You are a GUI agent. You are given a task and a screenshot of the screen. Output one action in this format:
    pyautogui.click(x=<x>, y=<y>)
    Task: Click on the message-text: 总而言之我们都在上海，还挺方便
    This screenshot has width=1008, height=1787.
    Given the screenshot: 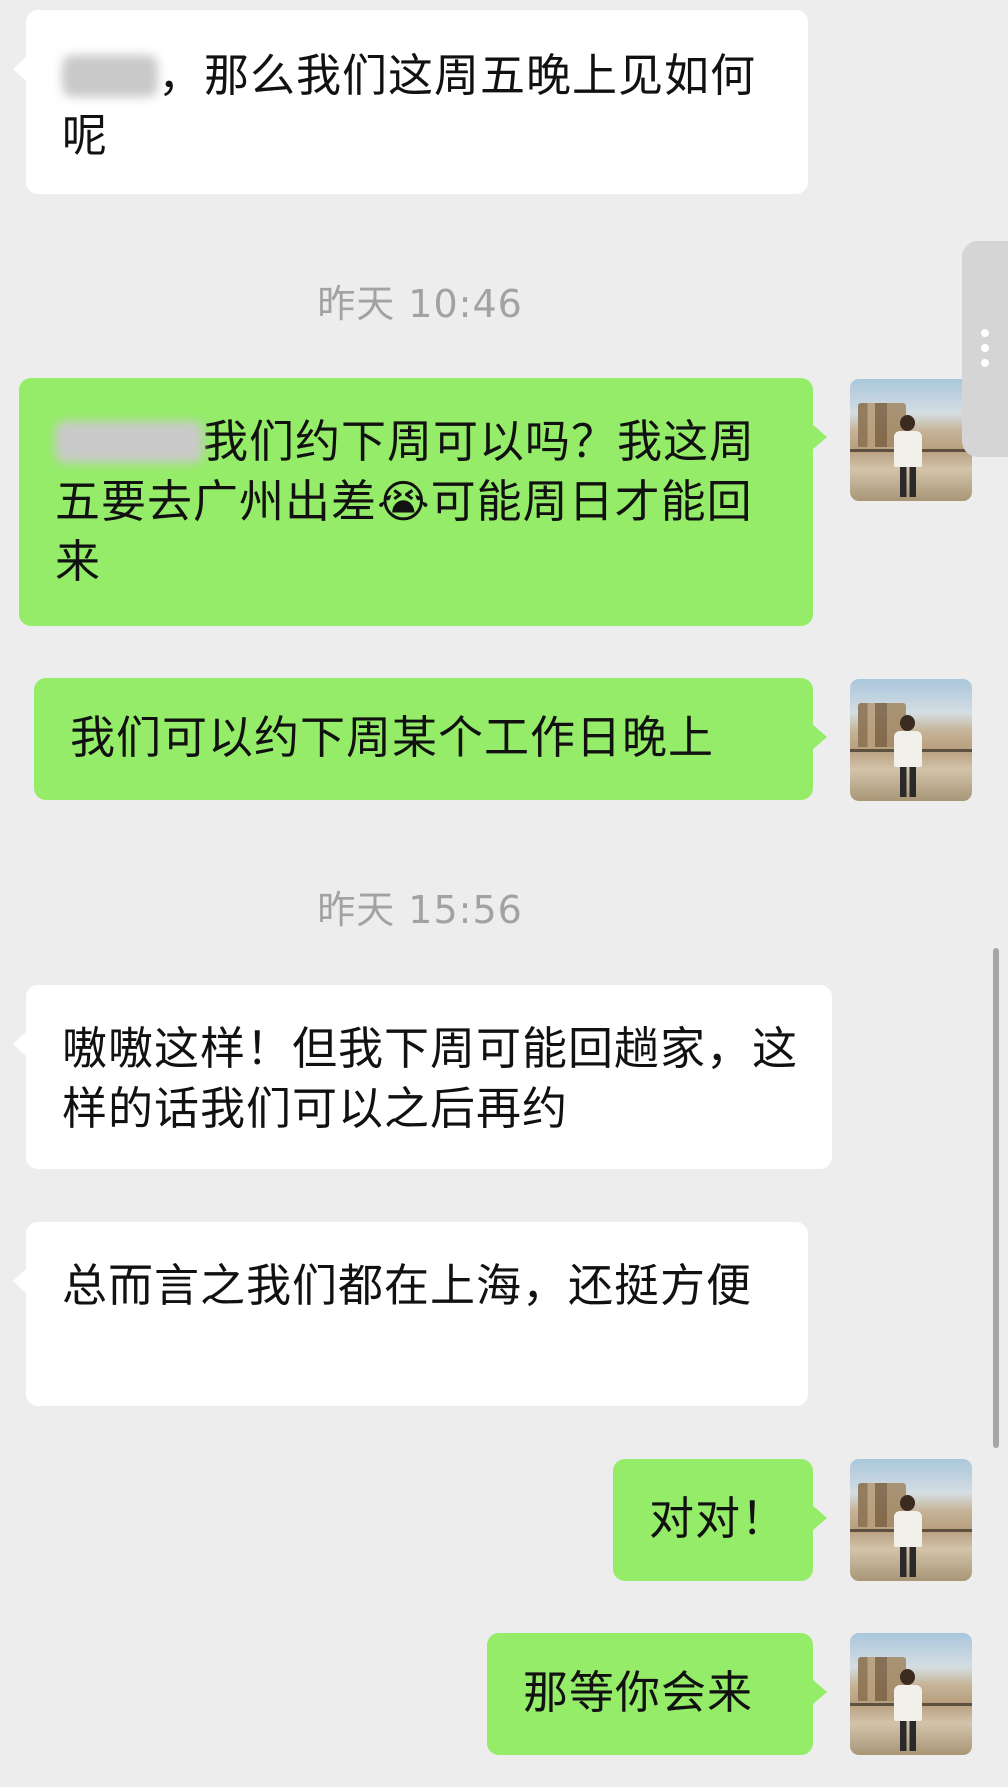 What is the action you would take?
    pyautogui.click(x=407, y=1285)
    